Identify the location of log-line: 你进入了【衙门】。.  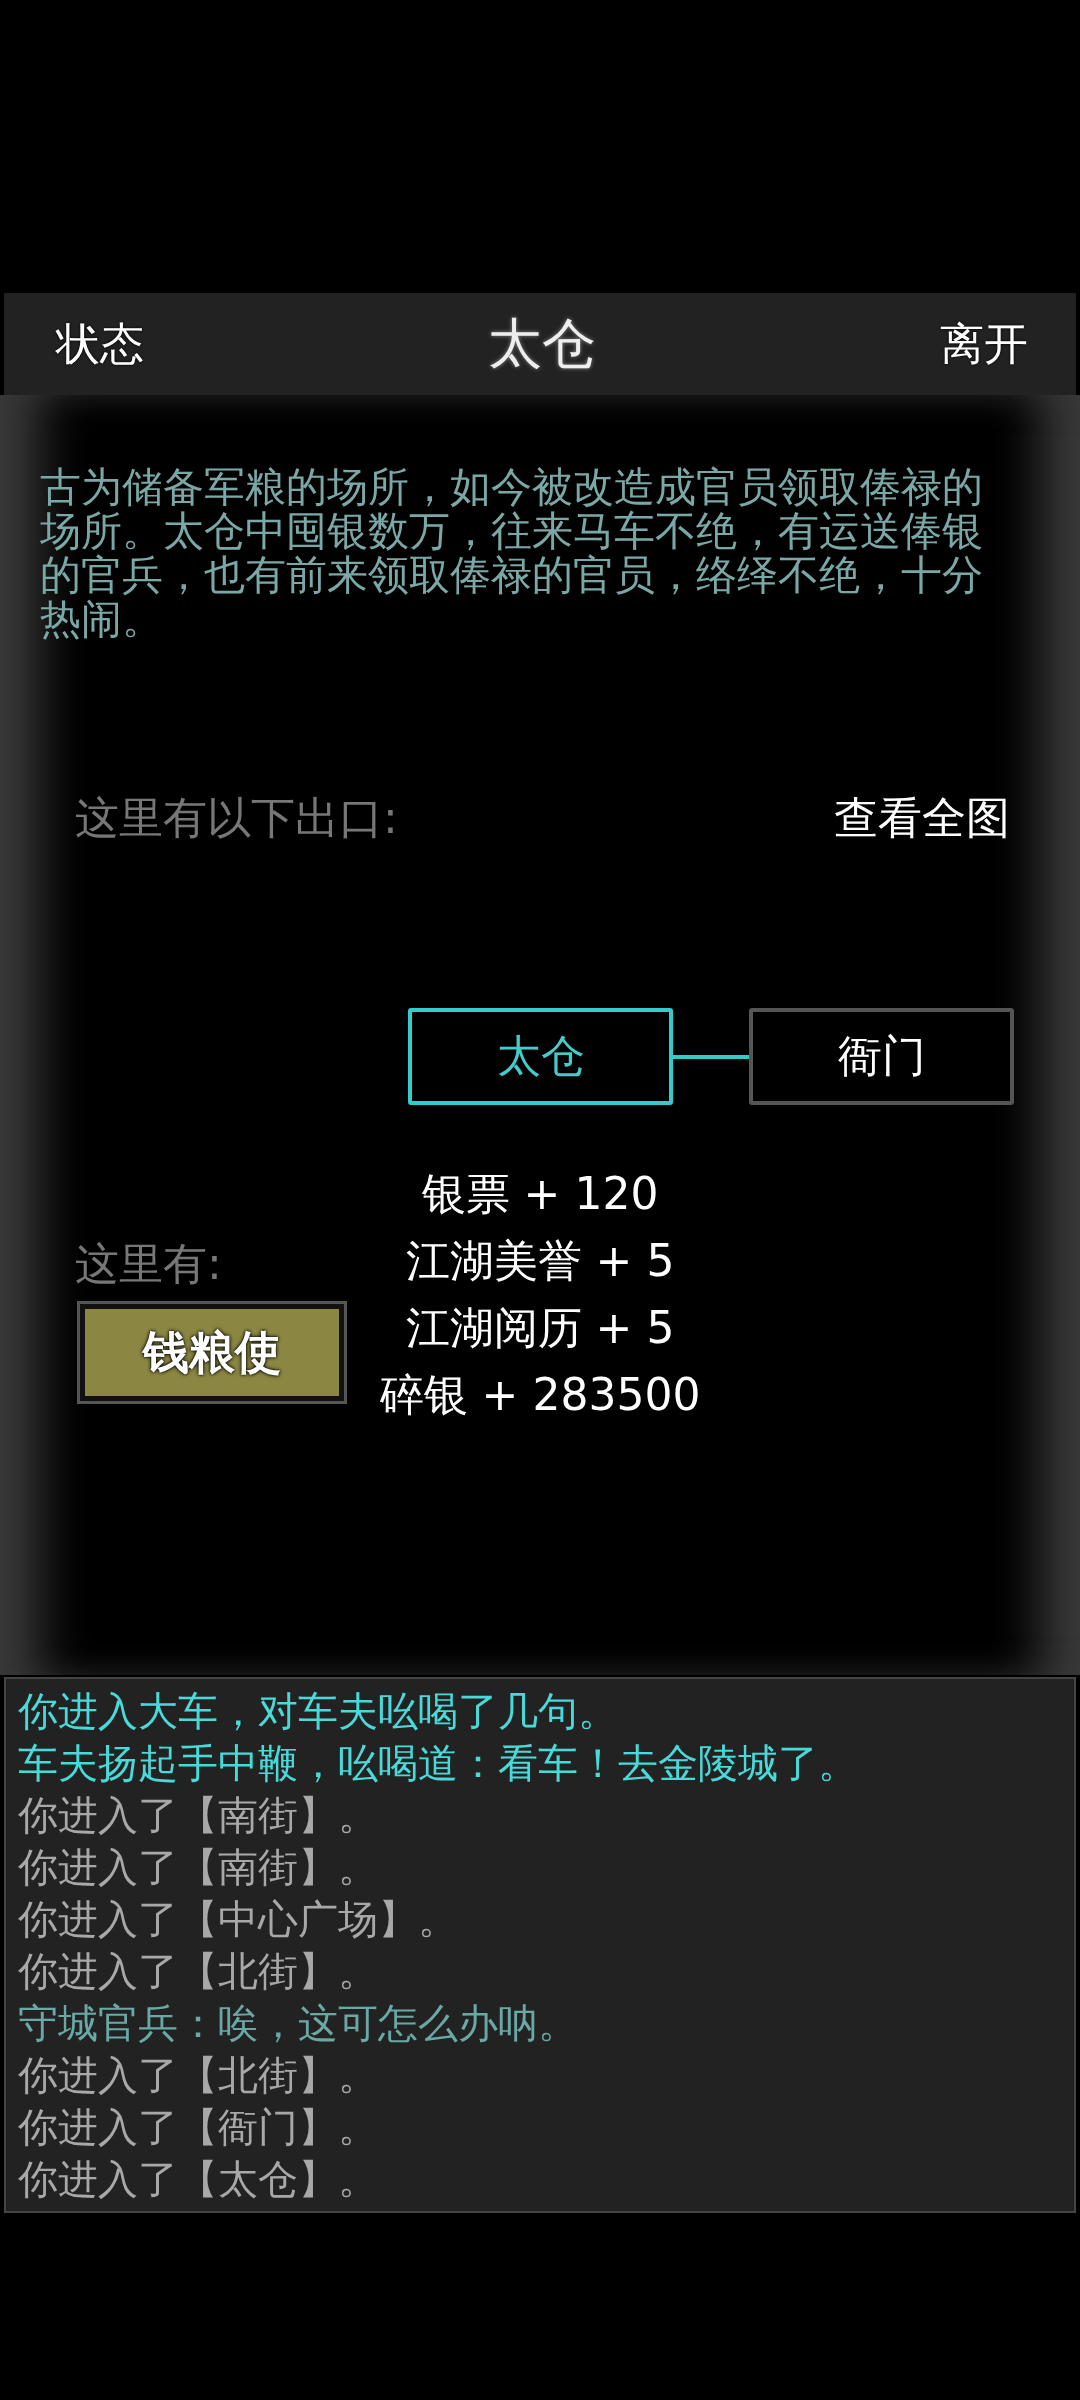
(198, 2127).